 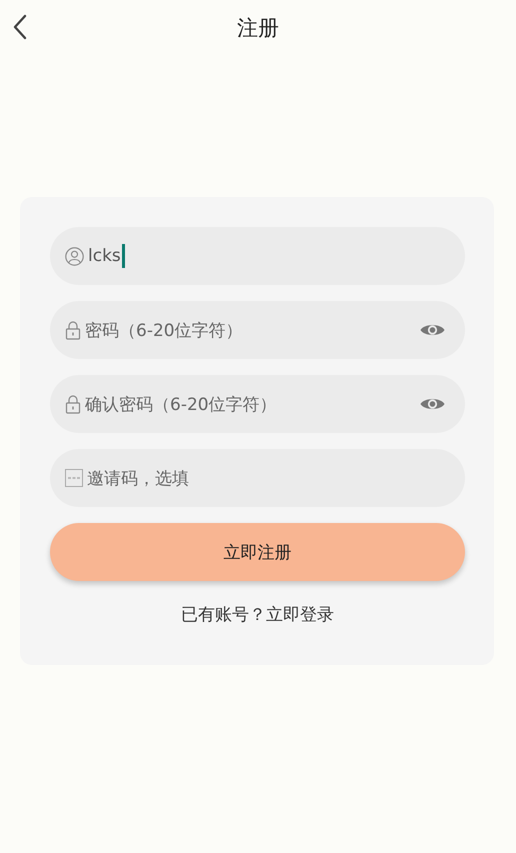 What do you see at coordinates (20, 27) in the screenshot?
I see `back-icon` at bounding box center [20, 27].